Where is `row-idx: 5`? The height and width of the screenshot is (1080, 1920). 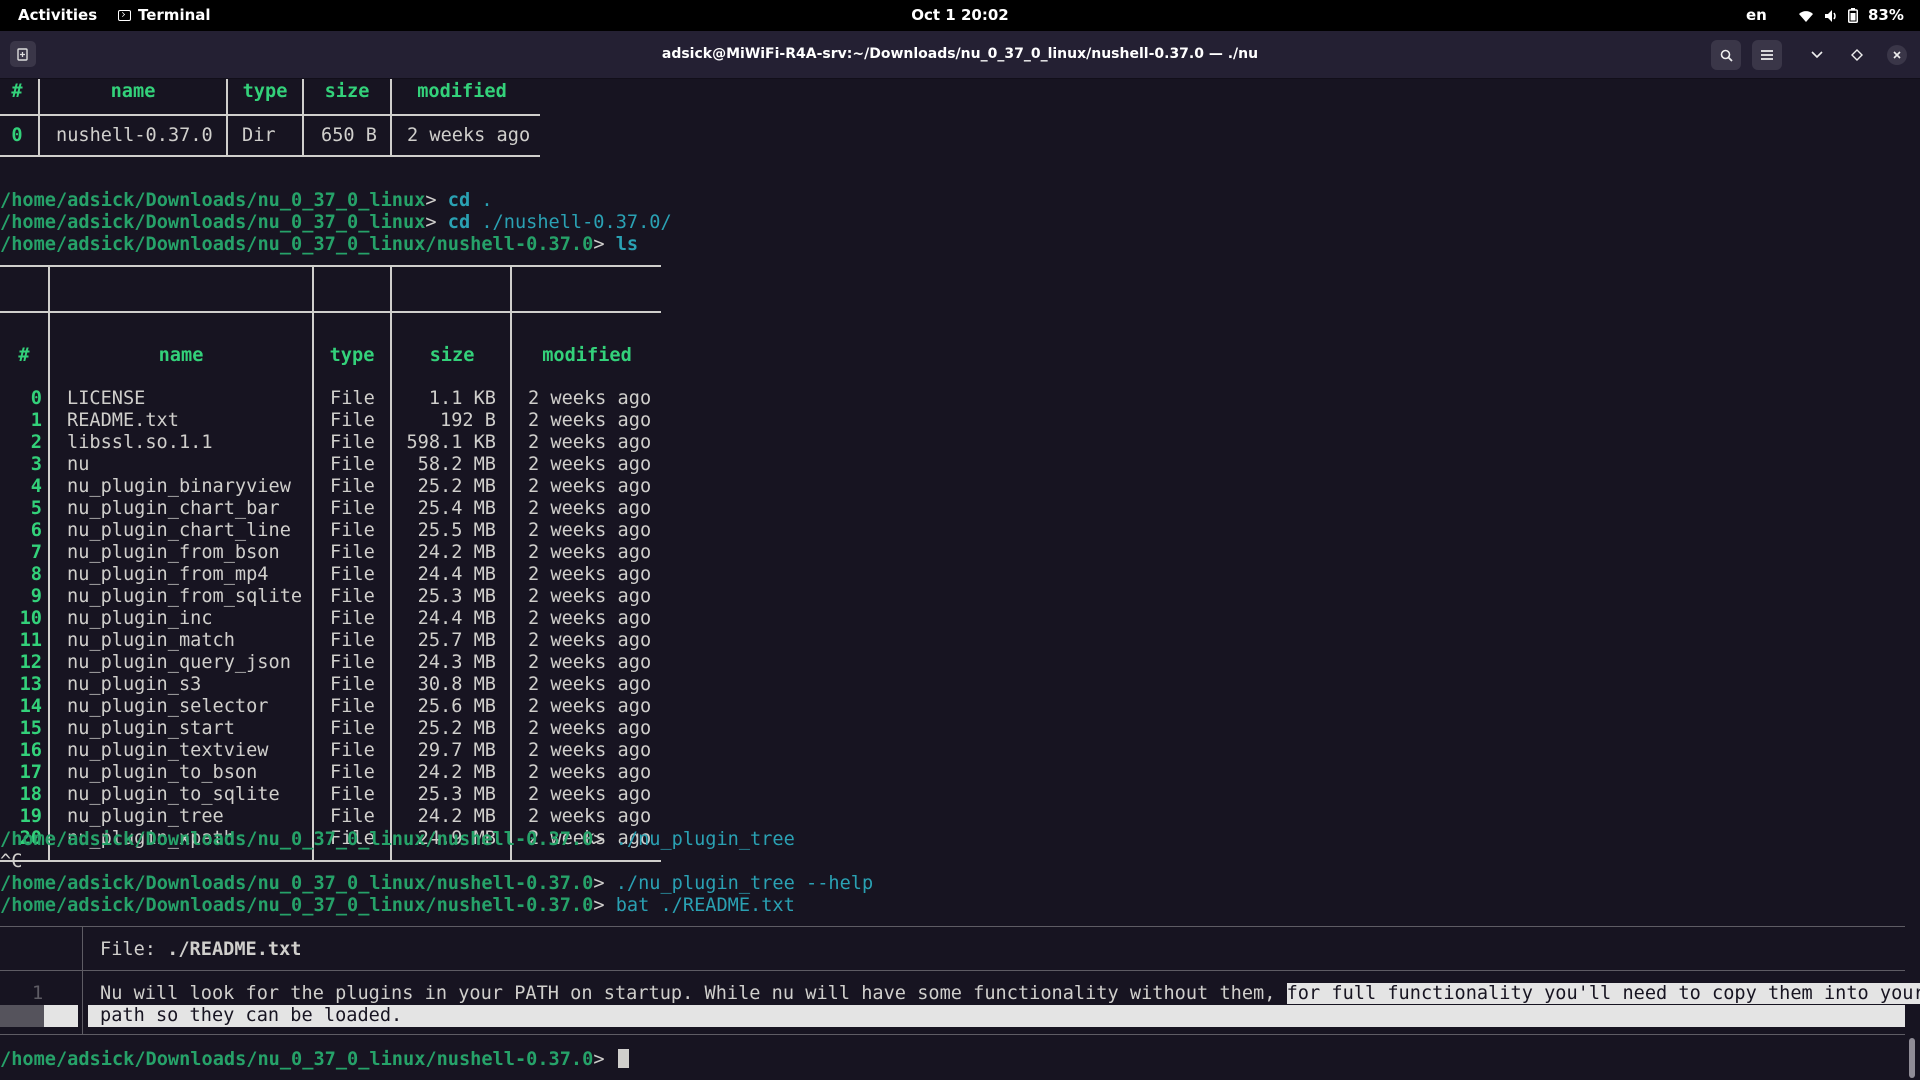 row-idx: 5 is located at coordinates (36, 508).